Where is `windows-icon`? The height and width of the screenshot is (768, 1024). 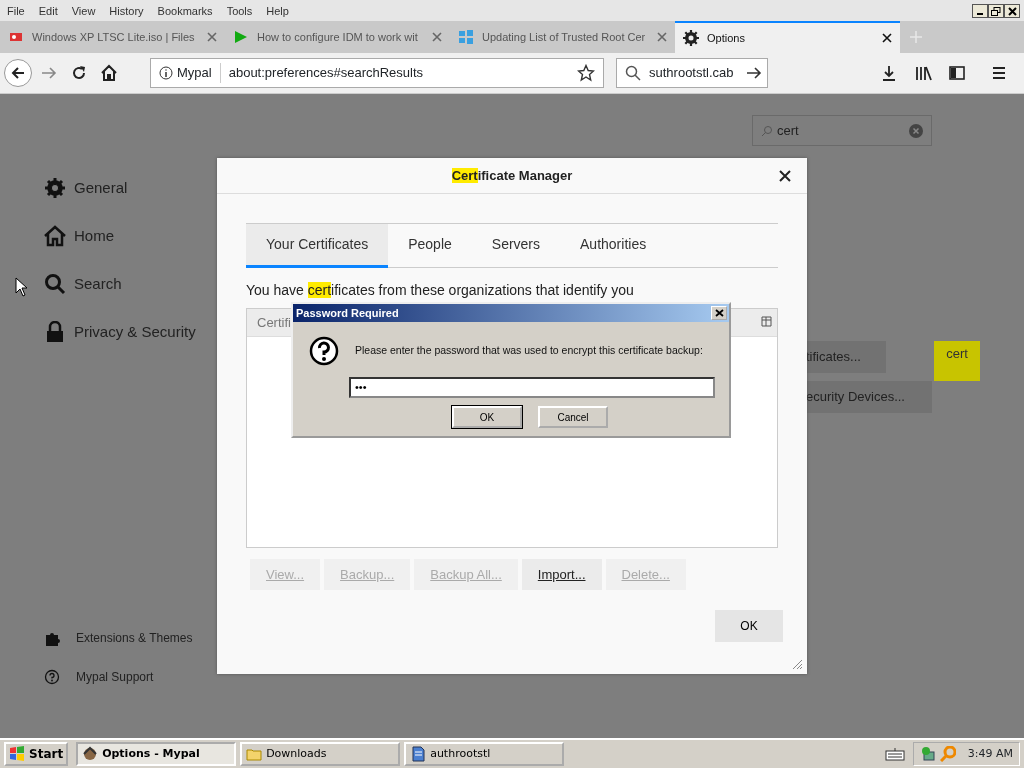
windows-icon is located at coordinates (466, 37).